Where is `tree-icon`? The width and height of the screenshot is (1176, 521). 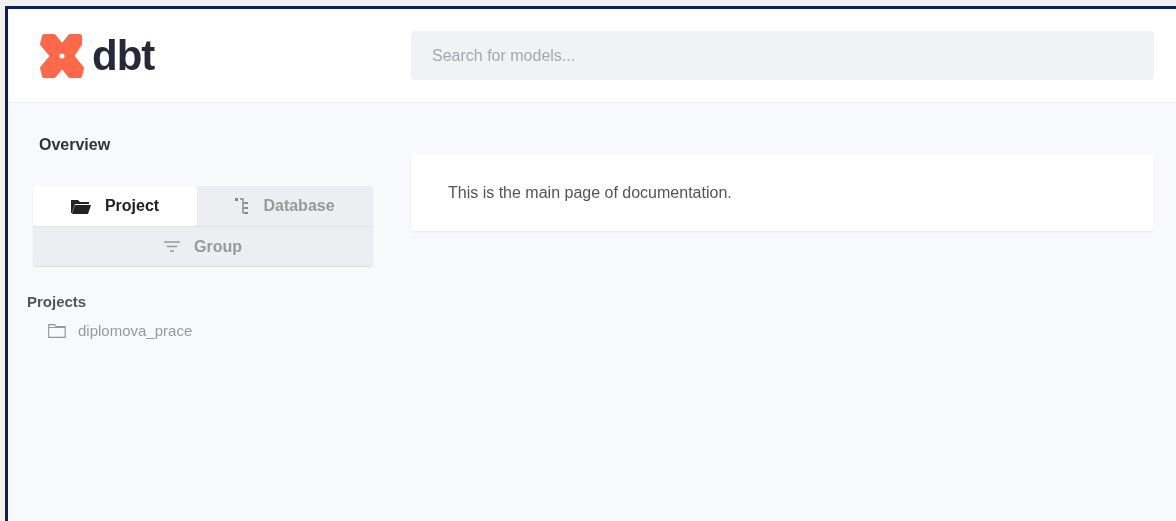 tree-icon is located at coordinates (242, 206).